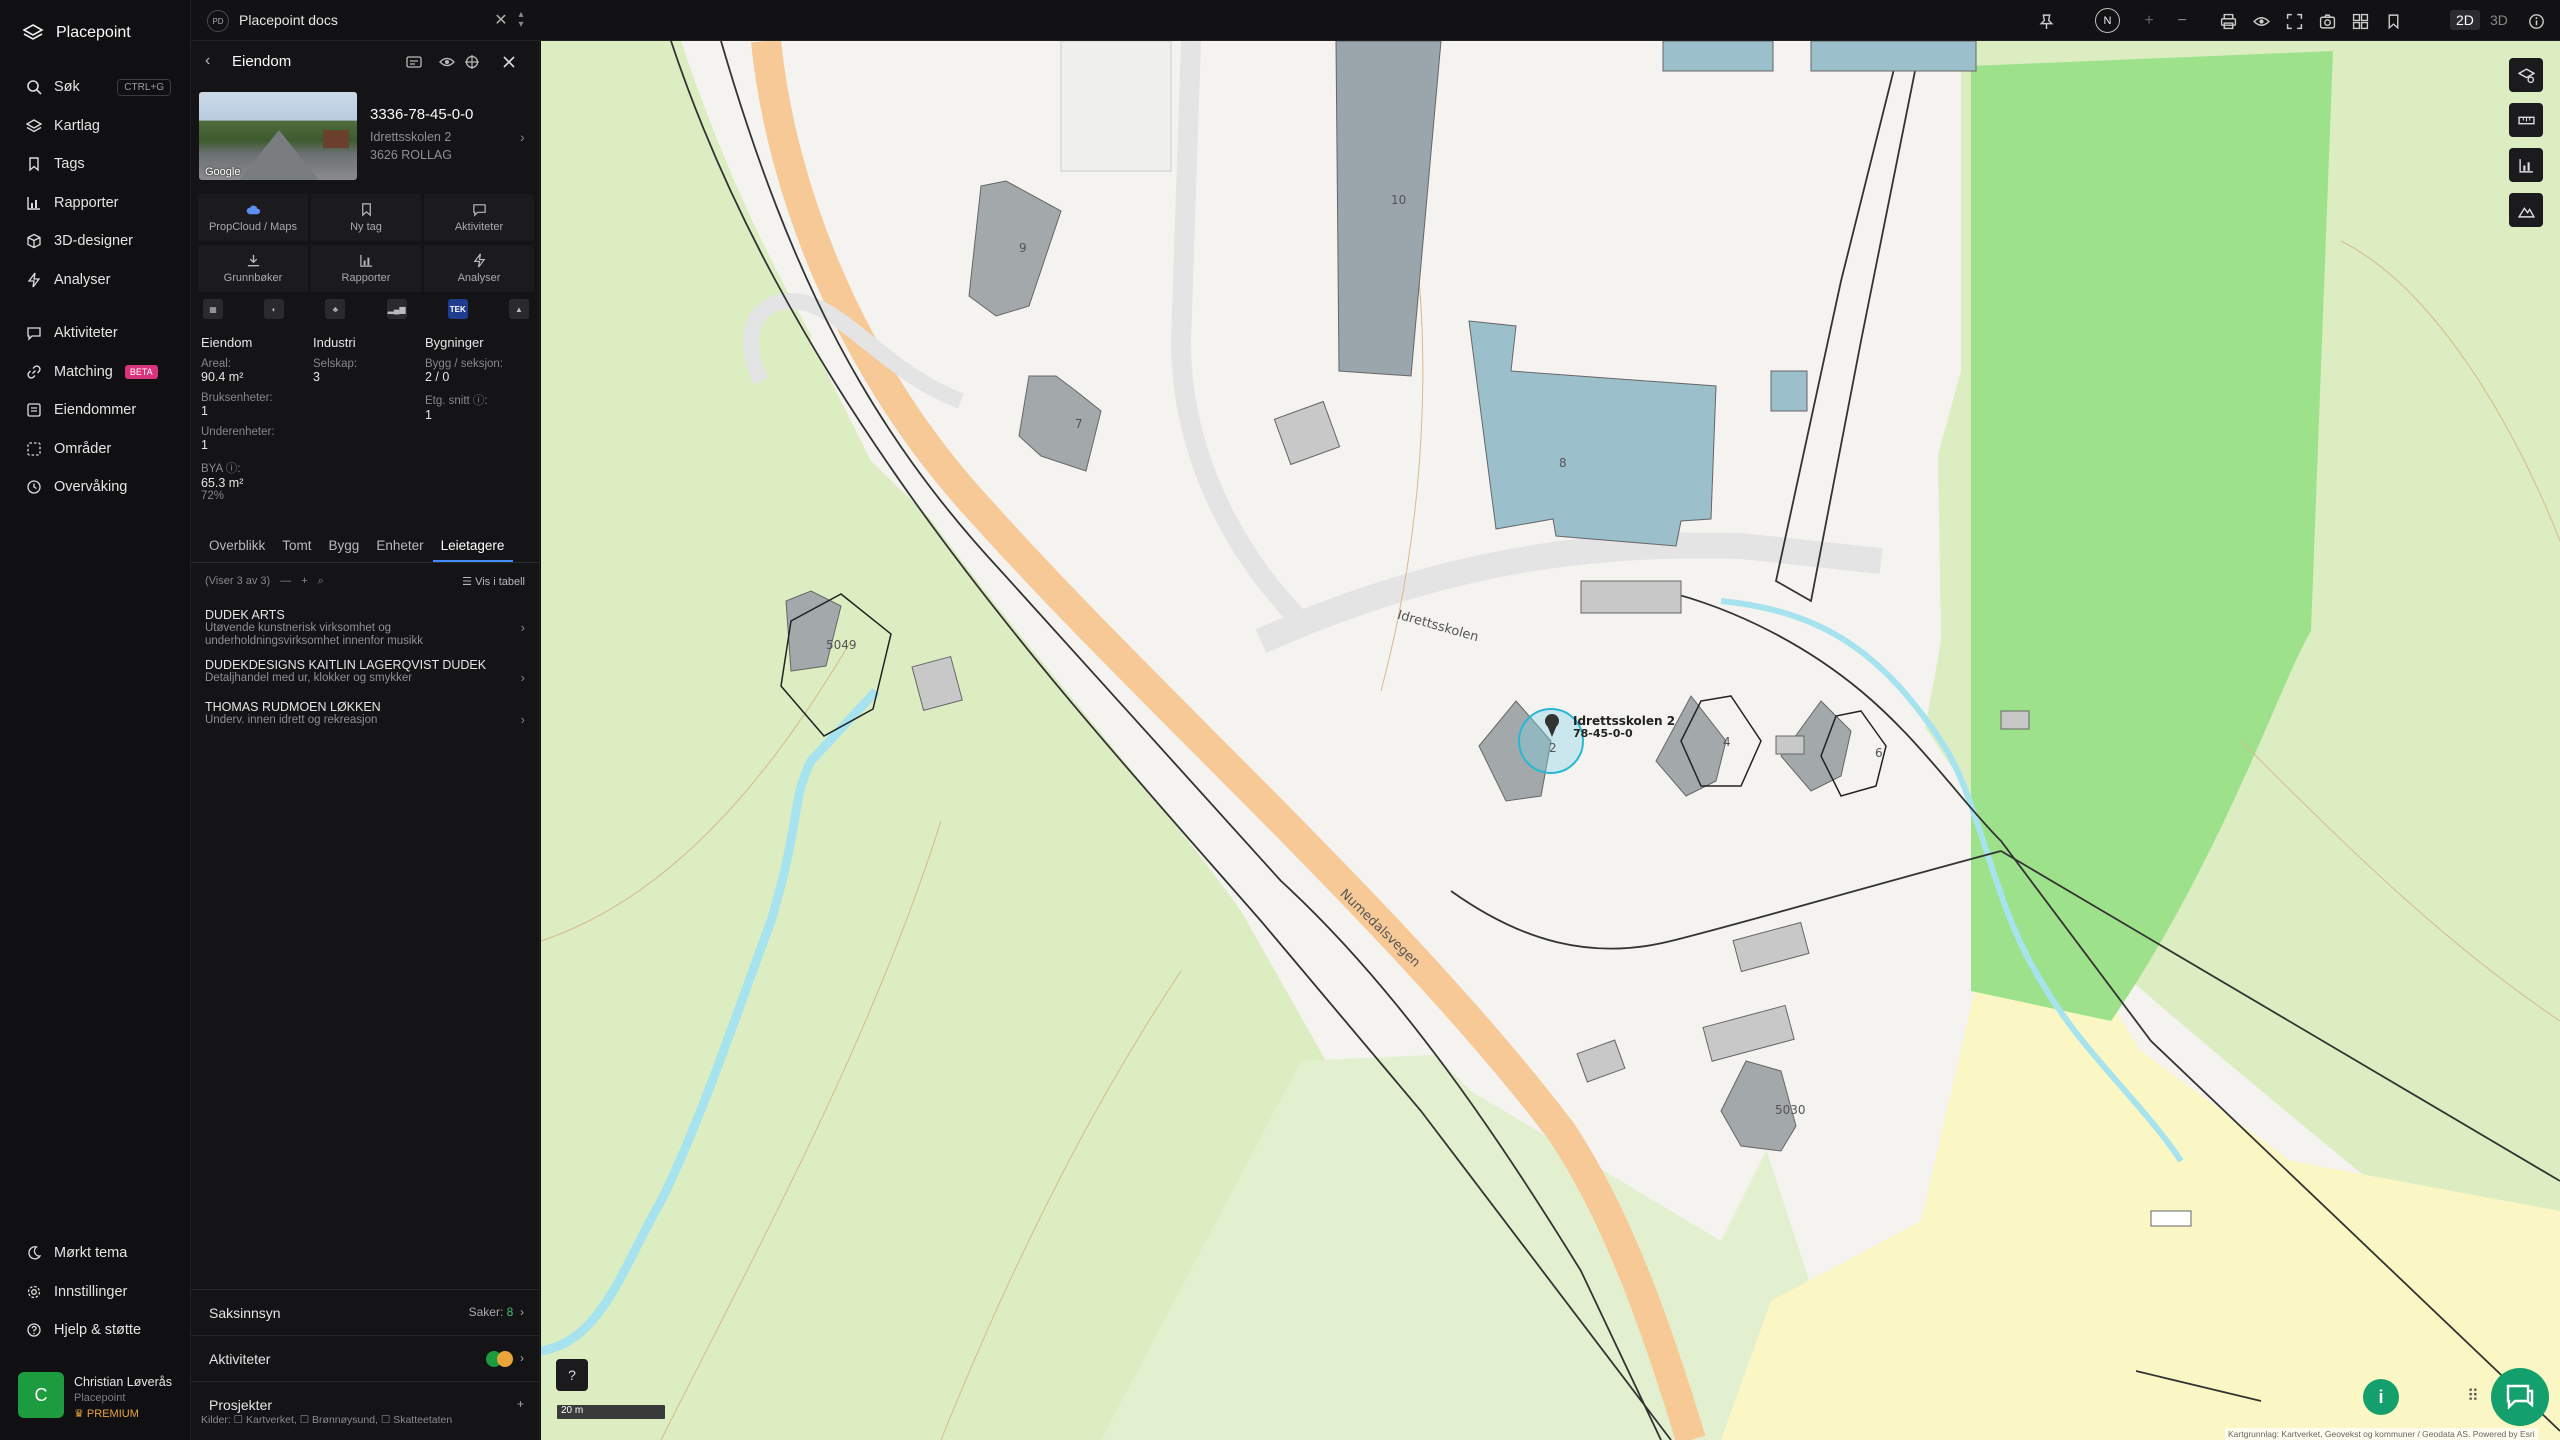 The width and height of the screenshot is (2560, 1440). I want to click on nav-item-analyser: Analyser, so click(95, 280).